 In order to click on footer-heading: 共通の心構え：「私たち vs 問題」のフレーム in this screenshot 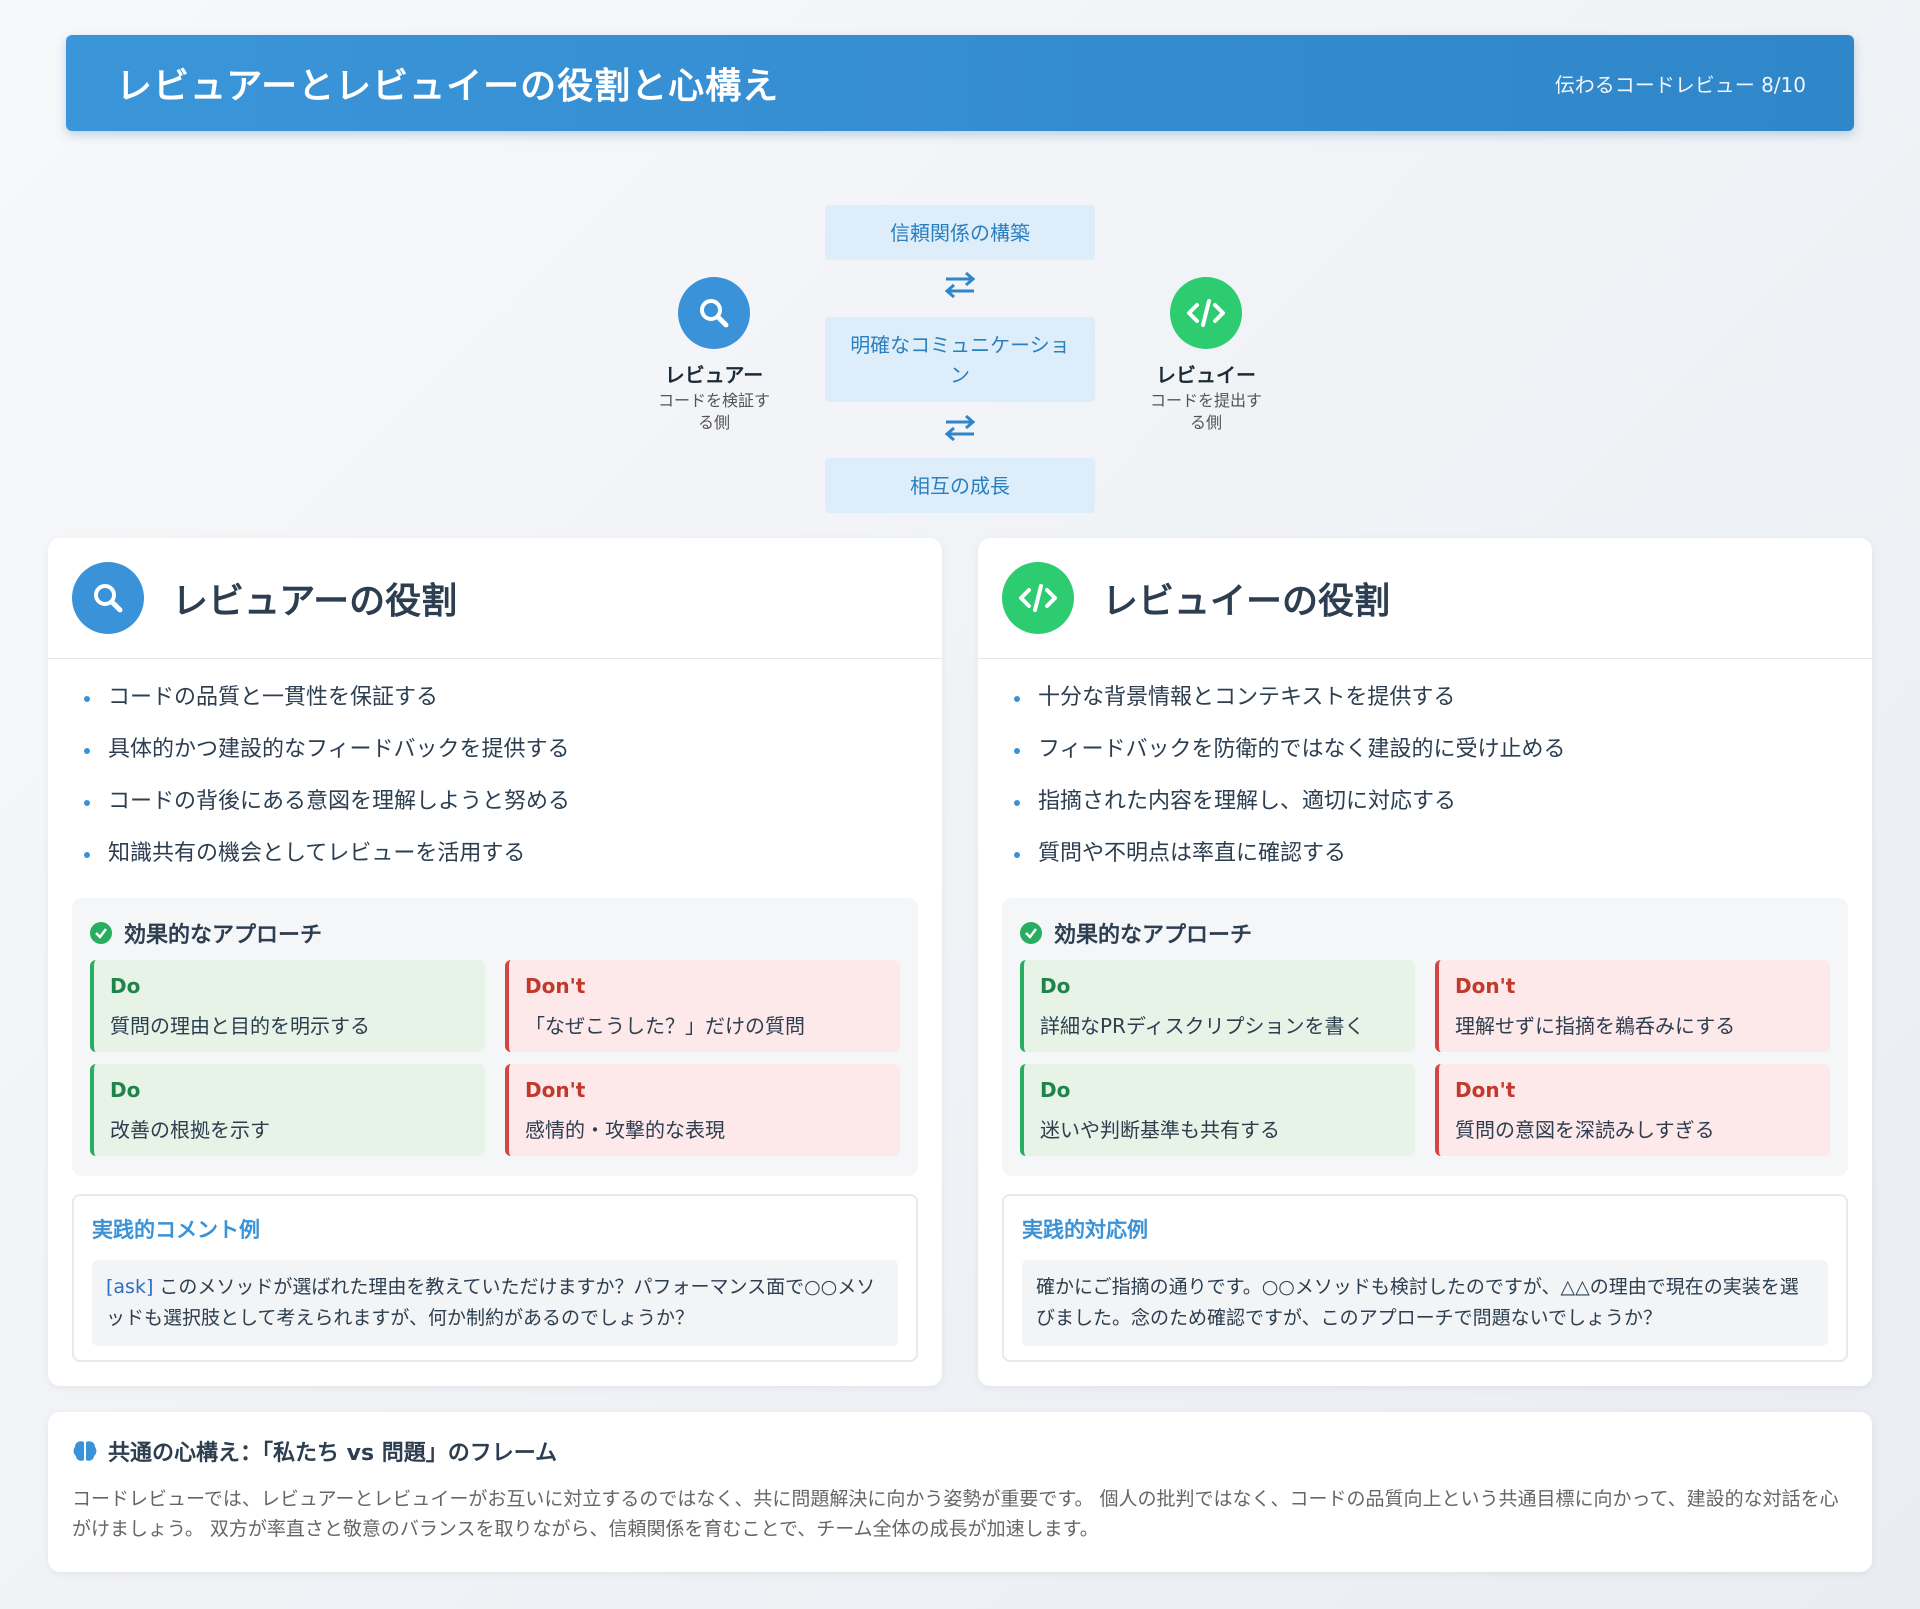, I will do `click(960, 1451)`.